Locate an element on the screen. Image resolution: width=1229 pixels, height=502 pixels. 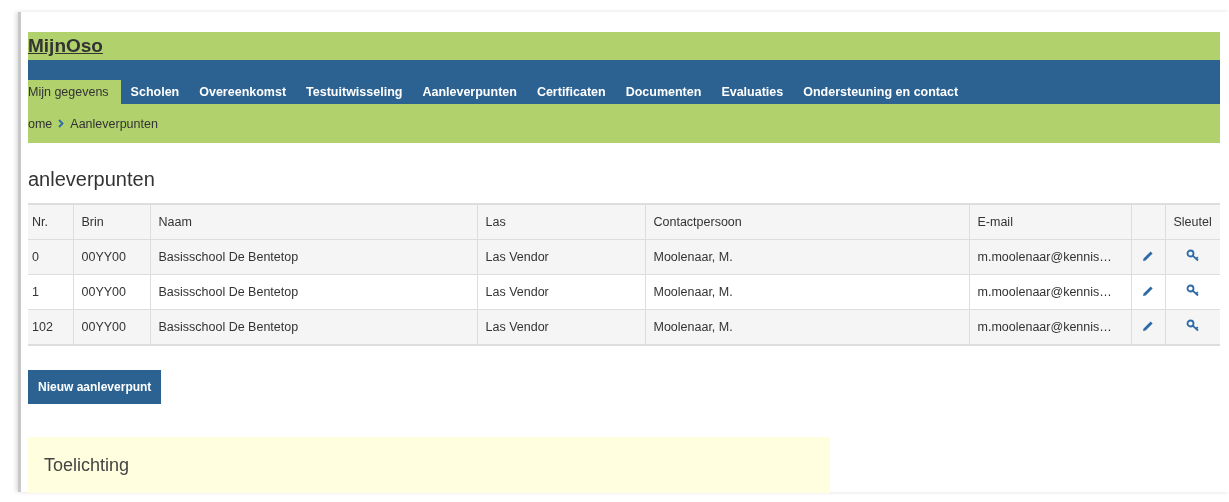
nav-tab: Testuitwisseling is located at coordinates (354, 92).